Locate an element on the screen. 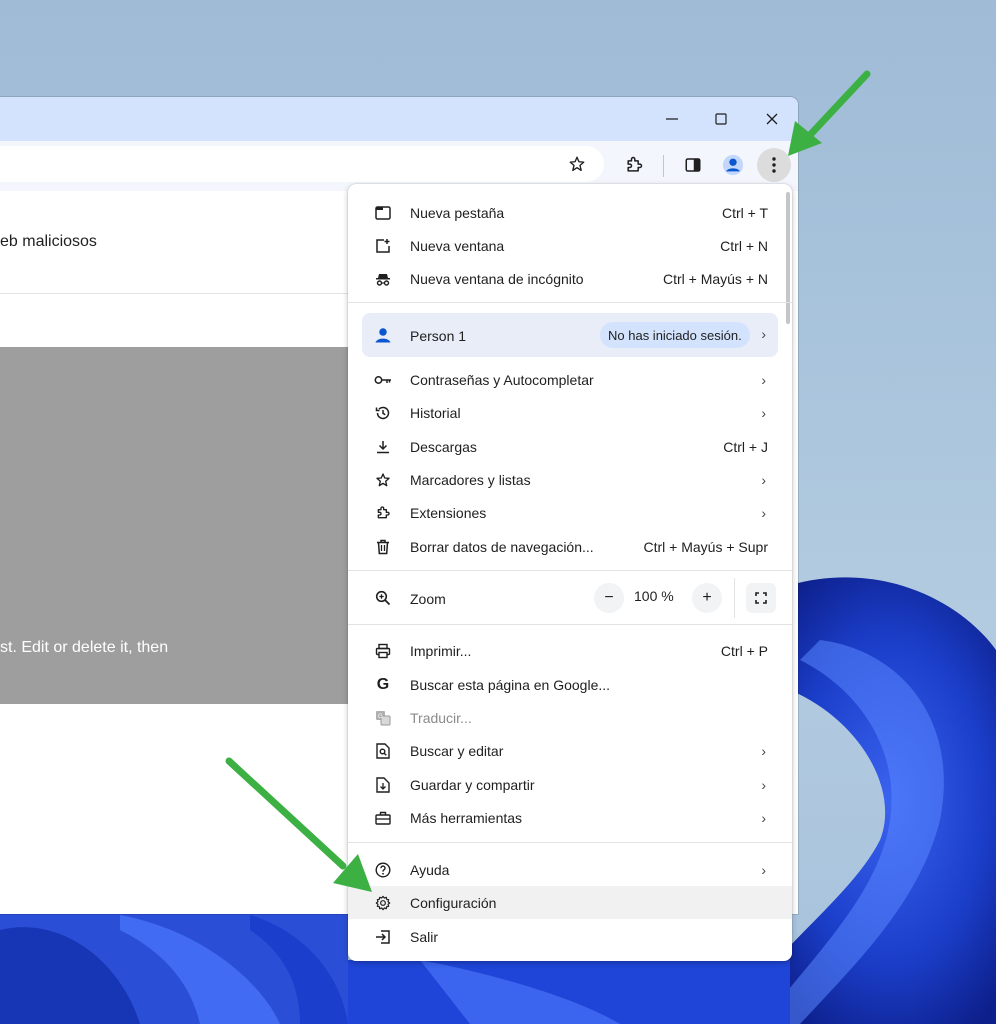 This screenshot has width=996, height=1024. menu-item-print: Imprimir... Ctrl + P is located at coordinates (570, 650).